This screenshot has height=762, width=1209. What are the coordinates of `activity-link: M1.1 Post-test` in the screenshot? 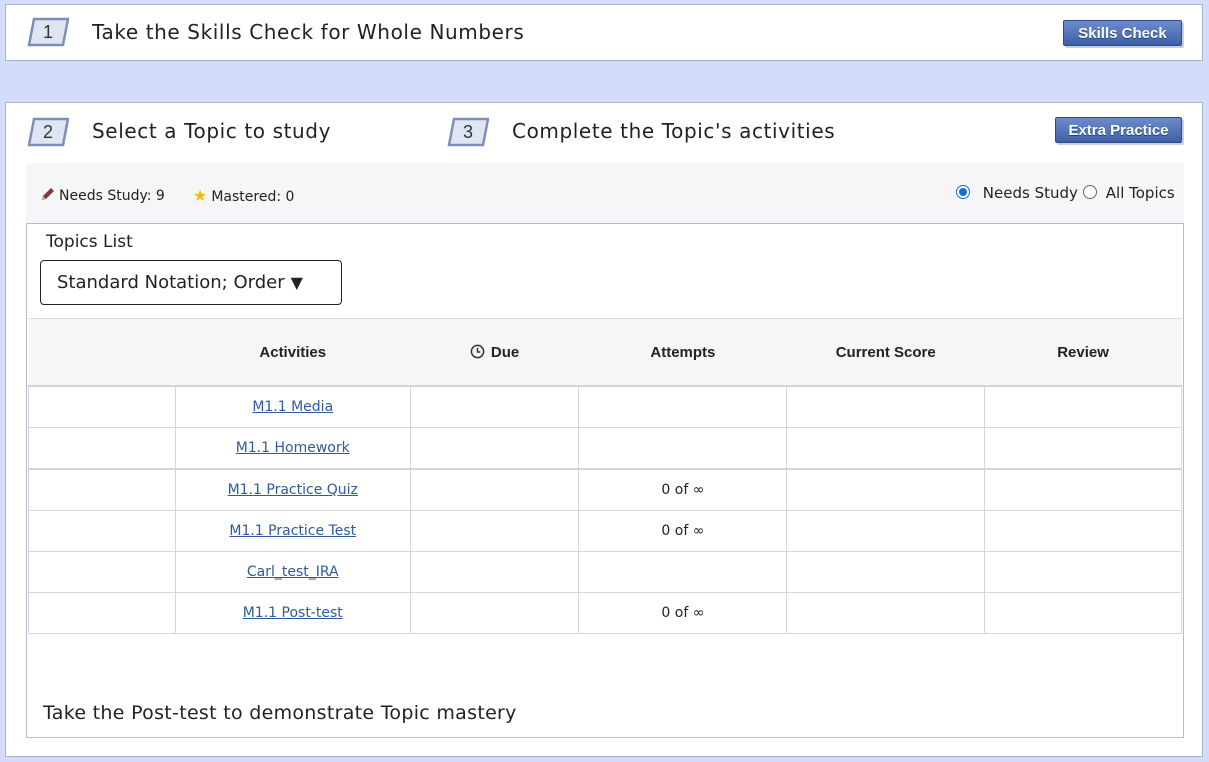 It's located at (293, 613).